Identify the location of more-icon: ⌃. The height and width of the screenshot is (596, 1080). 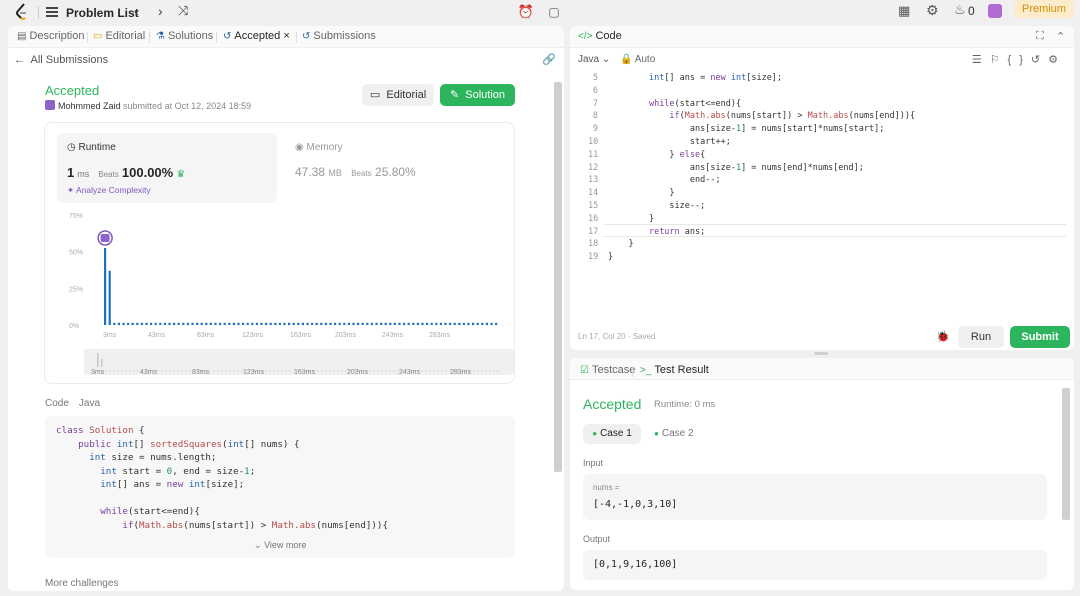
(1060, 36).